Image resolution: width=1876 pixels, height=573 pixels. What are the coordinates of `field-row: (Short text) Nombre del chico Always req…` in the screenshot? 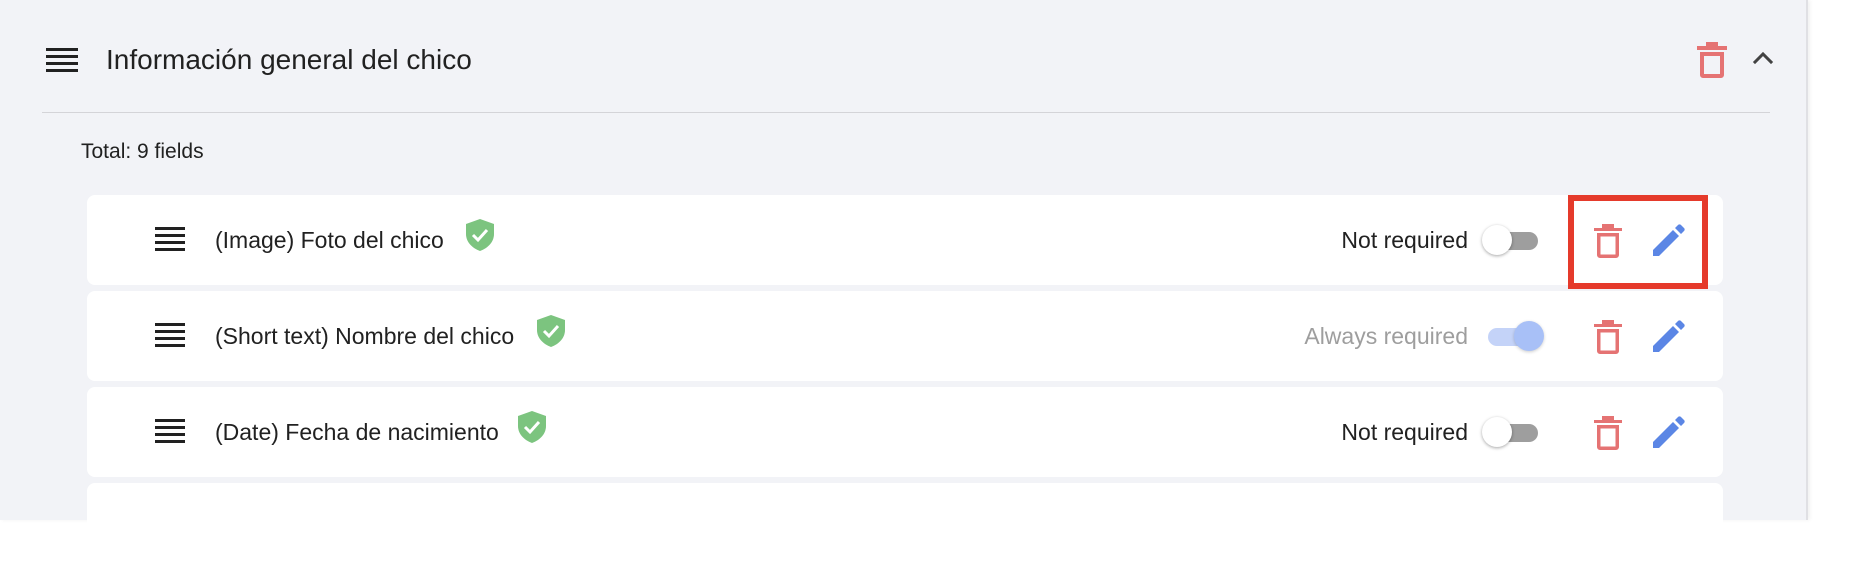 It's located at (905, 336).